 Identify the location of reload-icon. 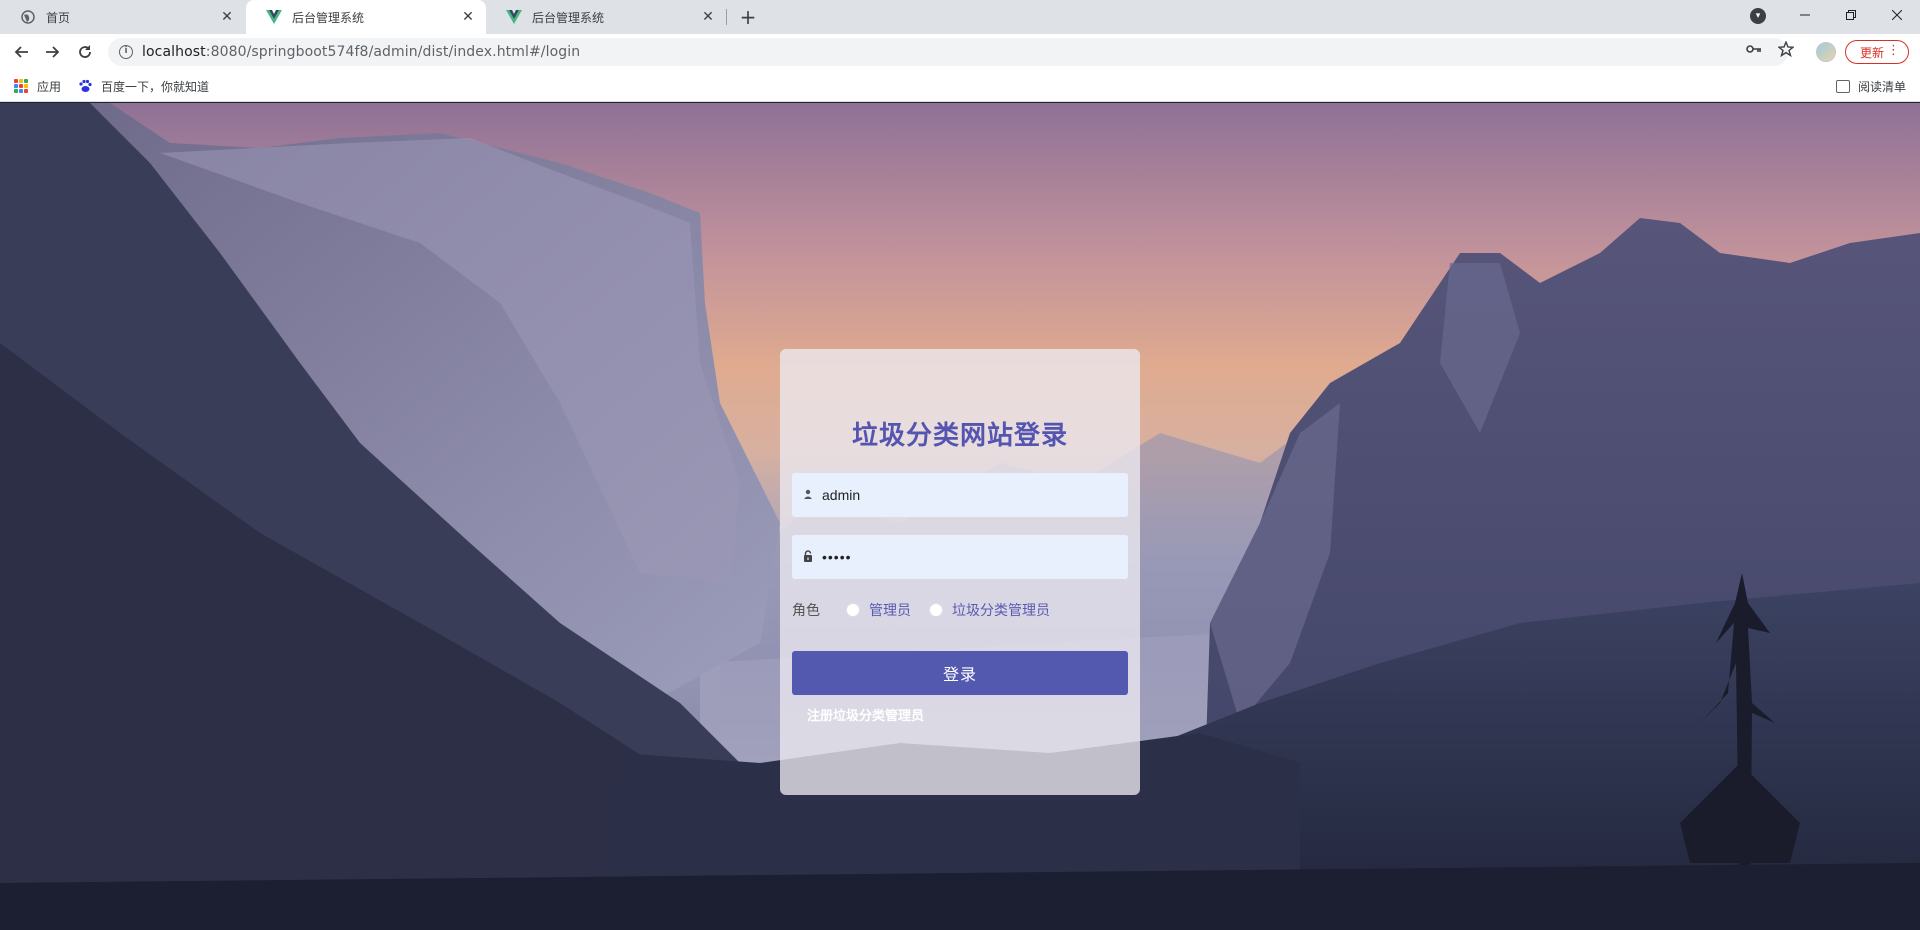
(85, 52).